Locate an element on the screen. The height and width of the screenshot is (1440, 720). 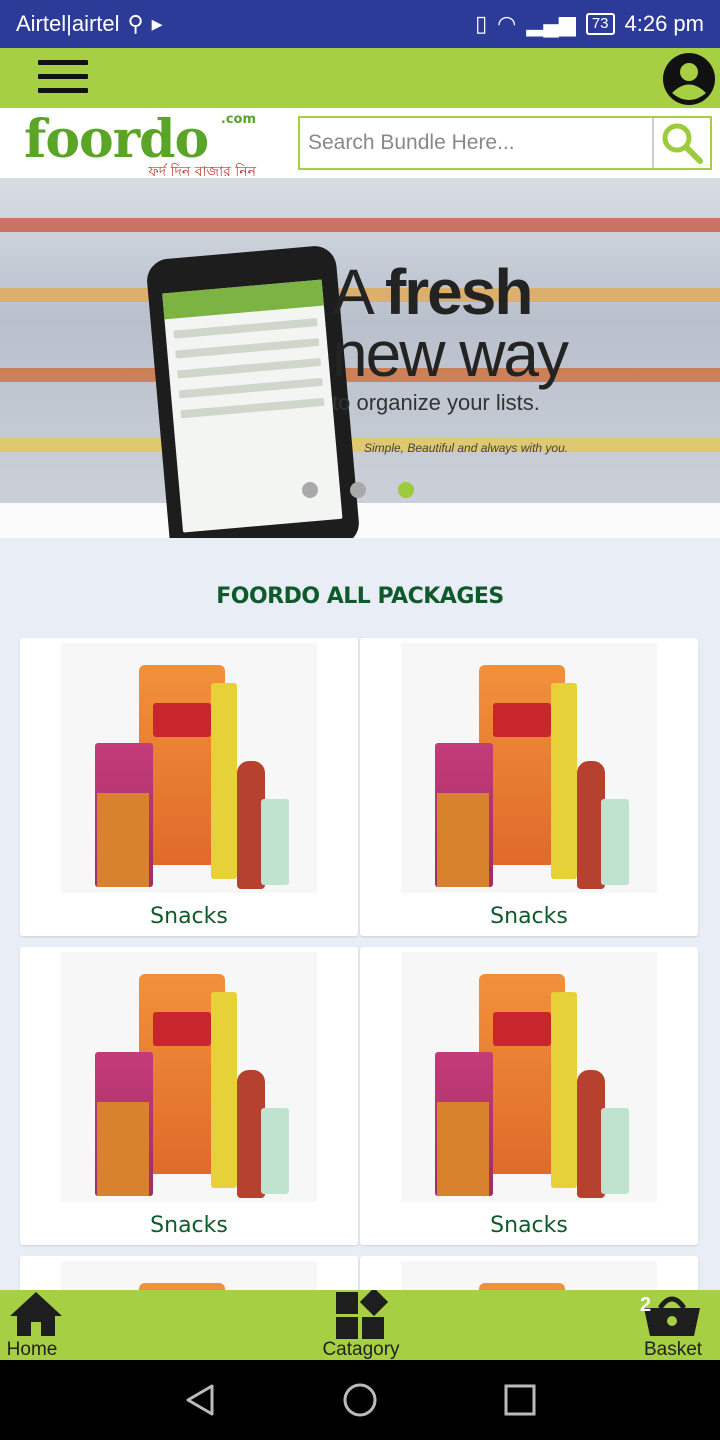
system-nav-bar is located at coordinates (360, 1400).